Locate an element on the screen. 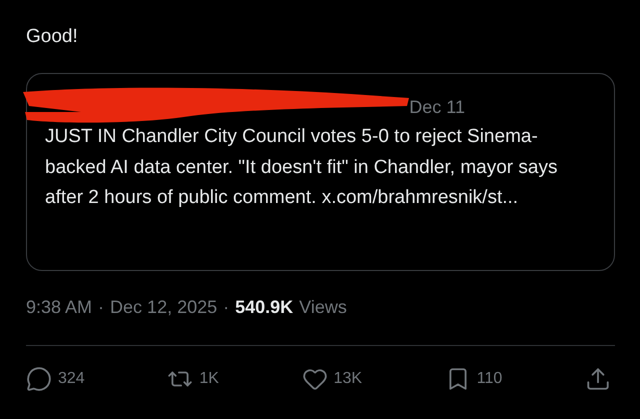  post-time: 9:38 AM is located at coordinates (59, 307).